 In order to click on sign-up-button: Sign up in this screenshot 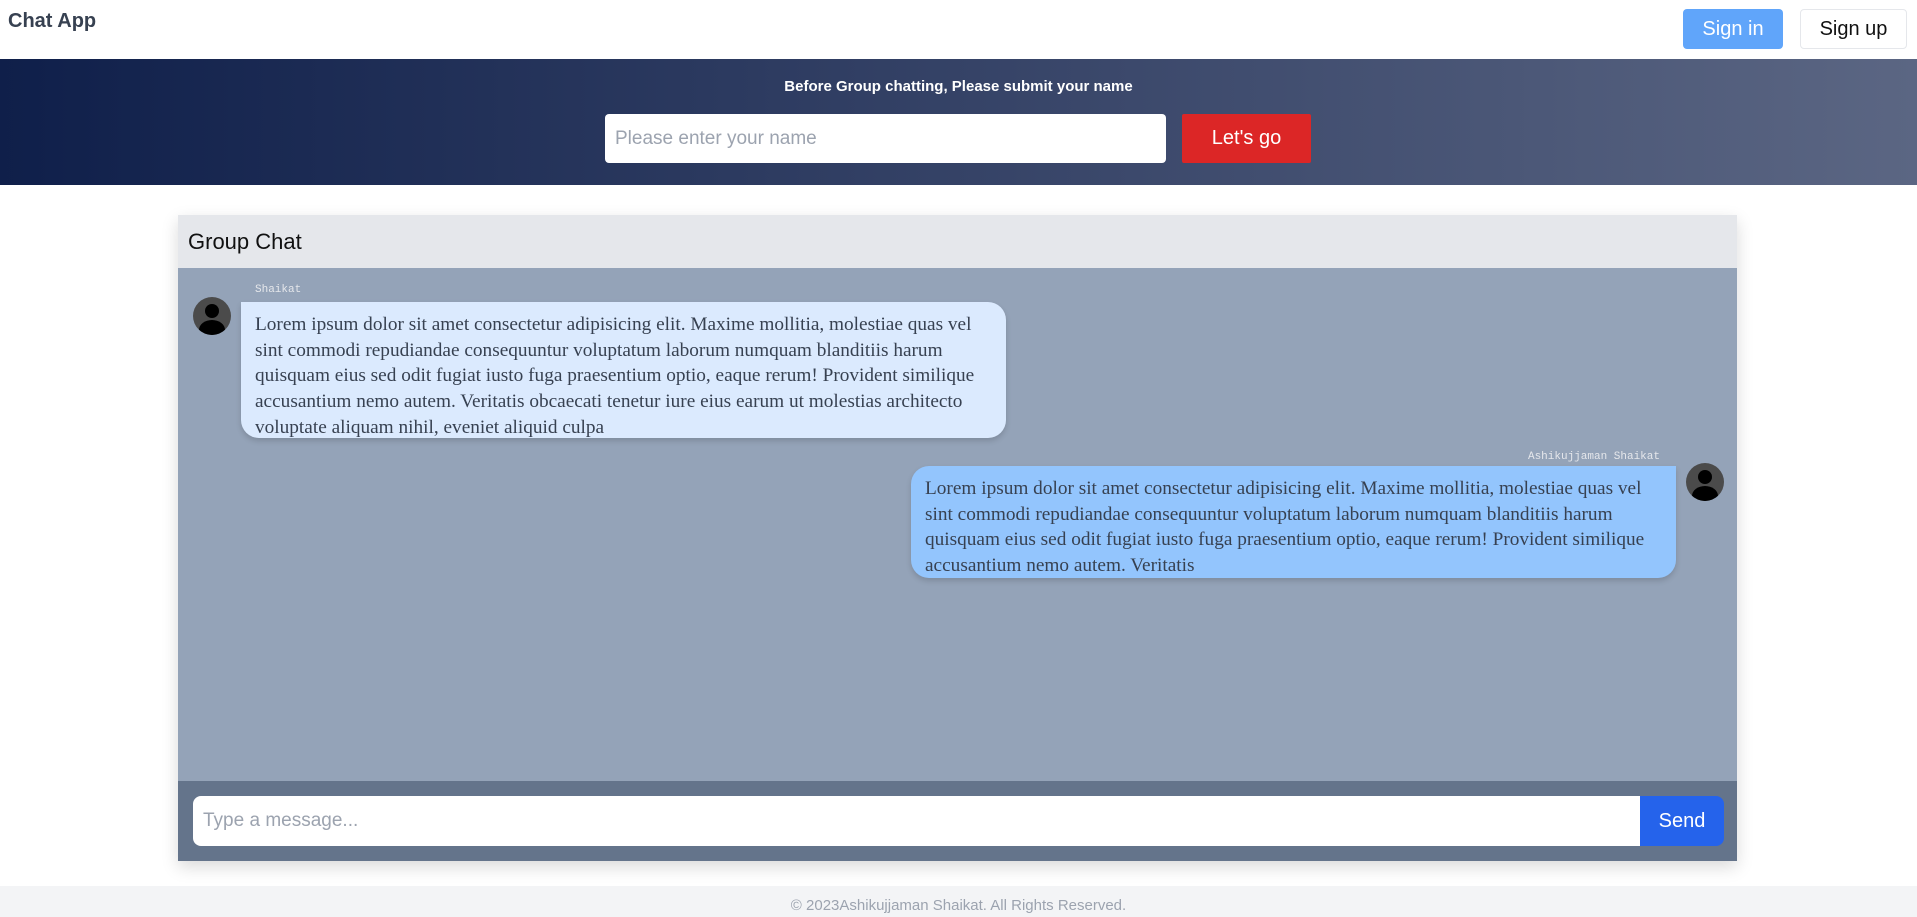, I will do `click(1853, 29)`.